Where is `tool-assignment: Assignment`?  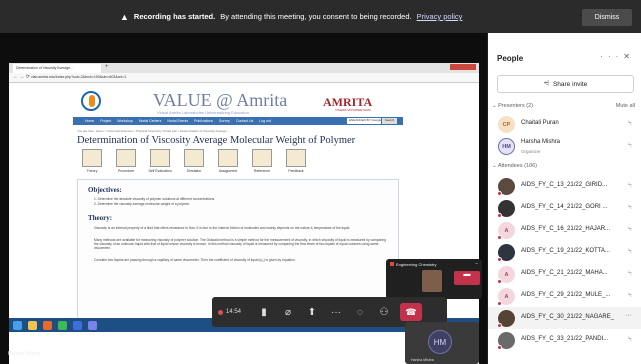 tool-assignment: Assignment is located at coordinates (228, 163).